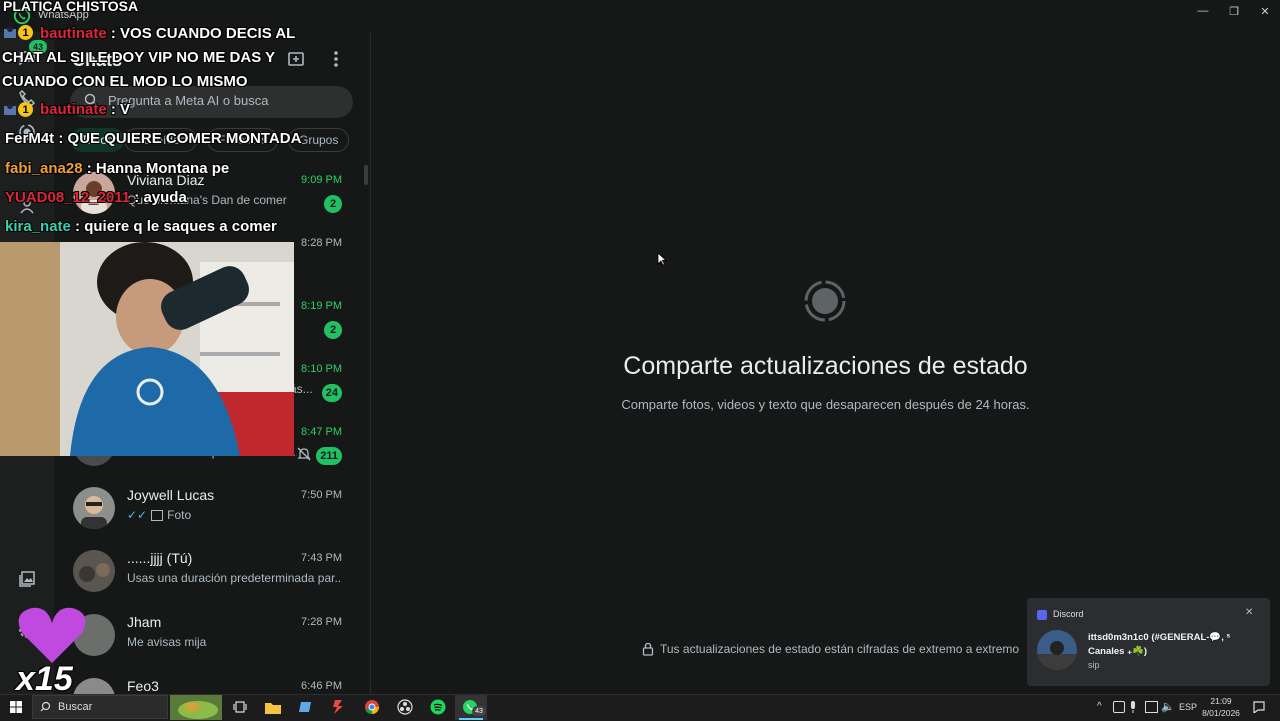 The image size is (1280, 721). Describe the element at coordinates (1259, 707) in the screenshot. I see `notification-center-icon` at that location.